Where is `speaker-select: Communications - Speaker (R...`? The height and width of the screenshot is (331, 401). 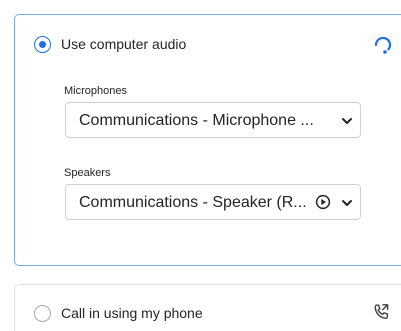 speaker-select: Communications - Speaker (R... is located at coordinates (213, 202).